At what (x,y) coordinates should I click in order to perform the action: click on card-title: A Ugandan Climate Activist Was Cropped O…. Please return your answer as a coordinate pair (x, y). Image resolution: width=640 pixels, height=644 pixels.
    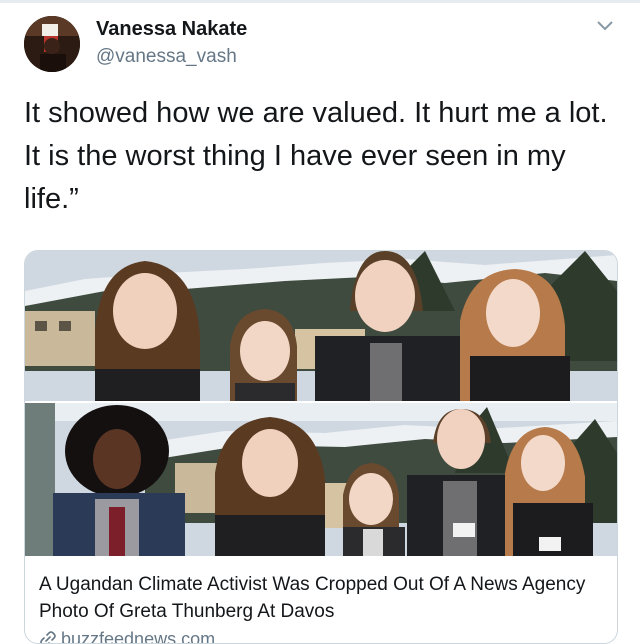
    Looking at the image, I should click on (322, 598).